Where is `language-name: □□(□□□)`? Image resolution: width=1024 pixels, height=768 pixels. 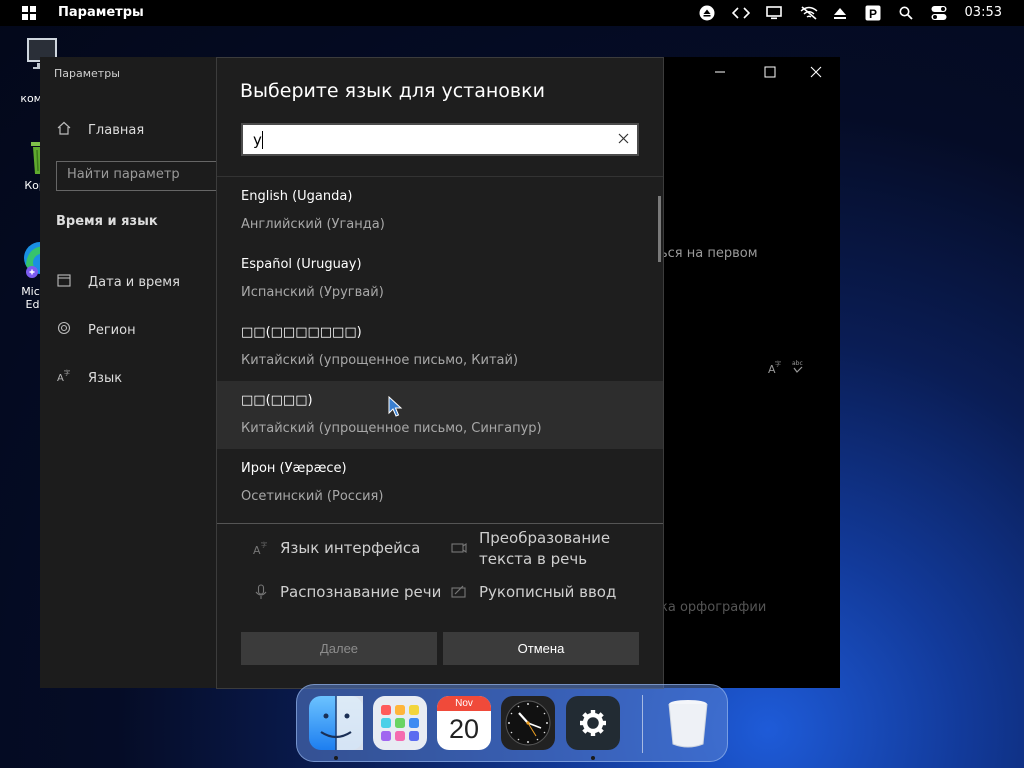
language-name: □□(□□□) is located at coordinates (277, 400).